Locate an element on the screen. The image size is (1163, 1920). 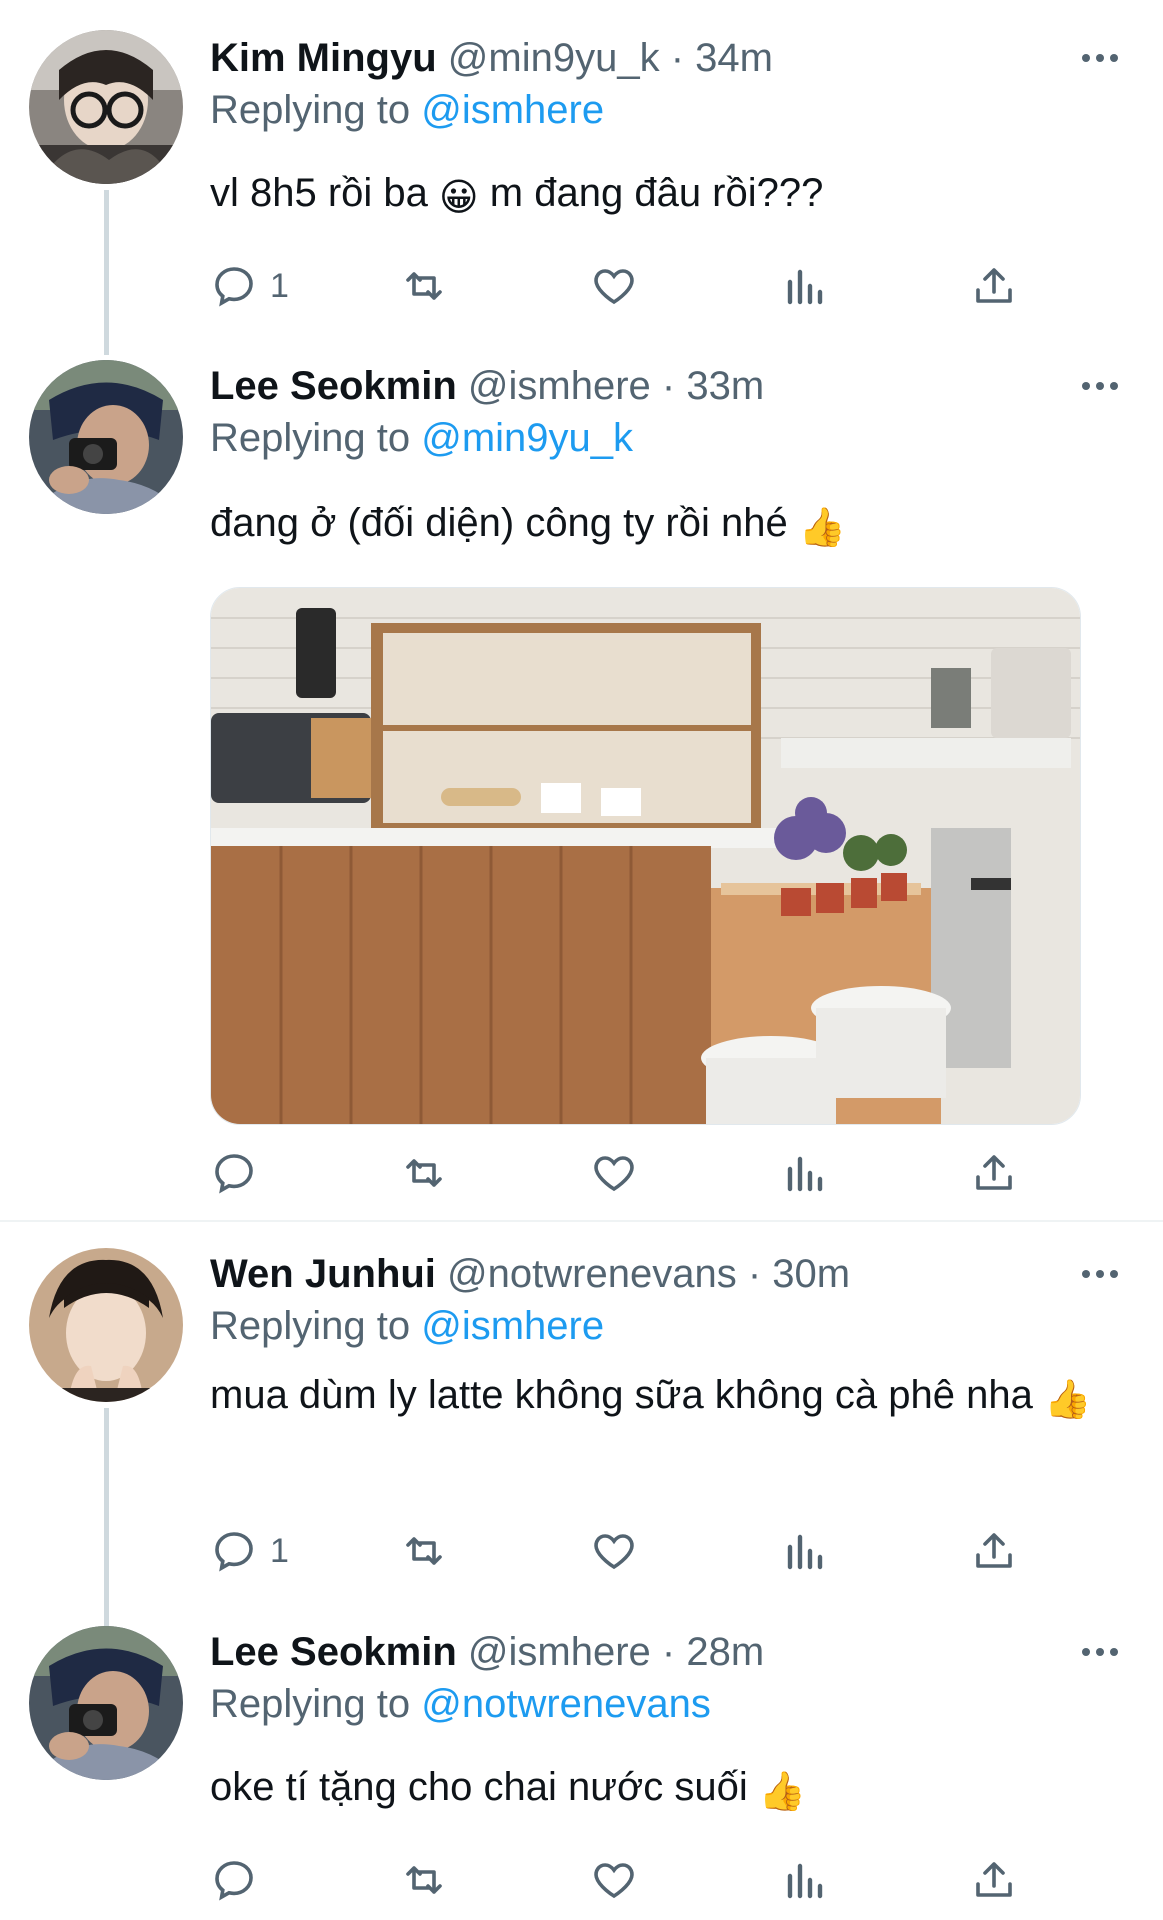
tweet-text-part: m đang đâu rồi??? is located at coordinates (656, 193).